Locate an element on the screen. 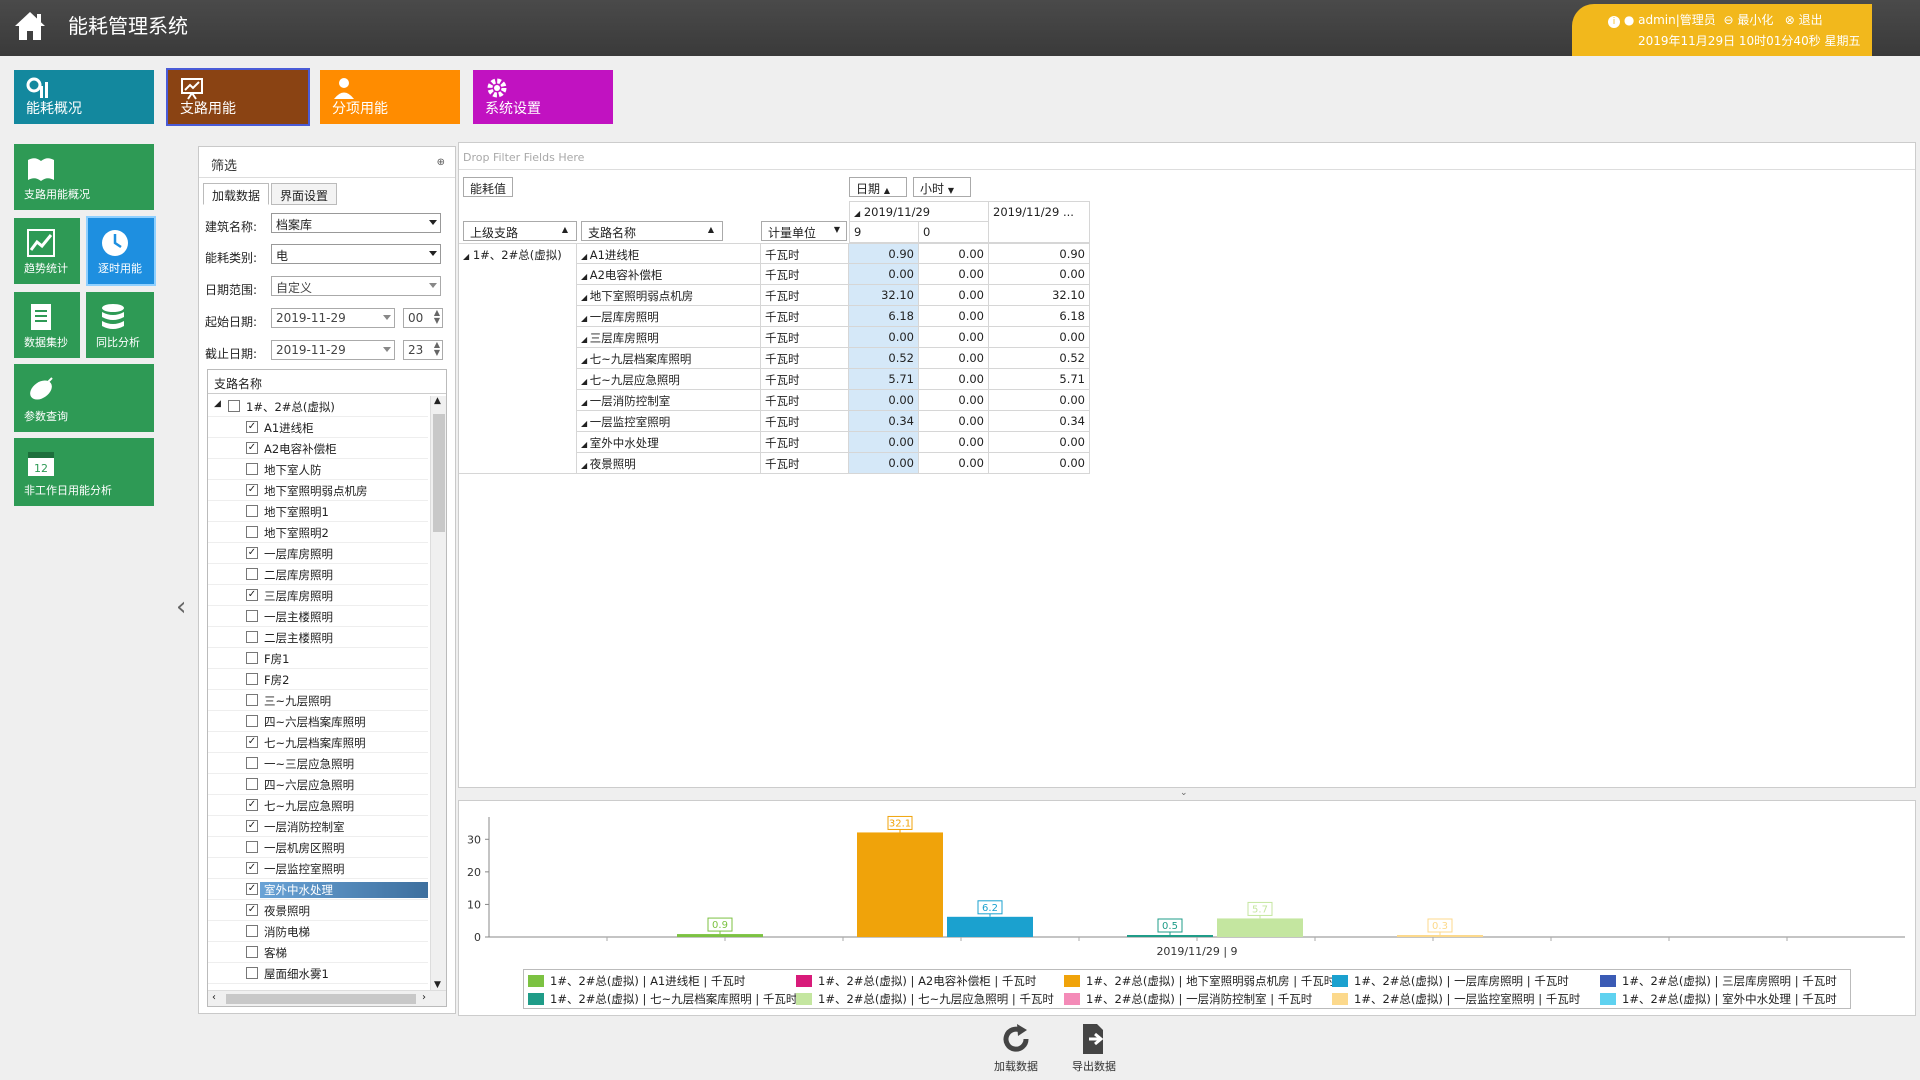  legend-item: 1#、2#总(虚拟) | A2电容补偿柜 | 千瓦时 is located at coordinates (916, 981).